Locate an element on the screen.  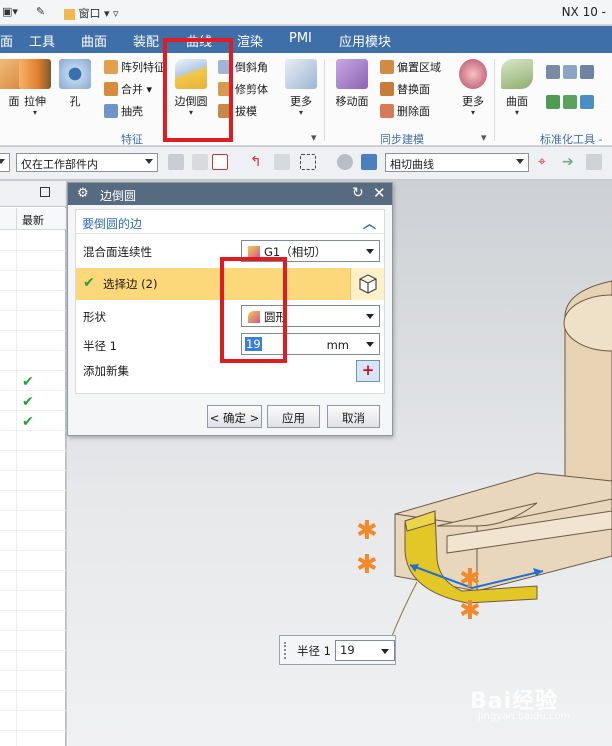
apply-button: 应用 is located at coordinates (293, 416).